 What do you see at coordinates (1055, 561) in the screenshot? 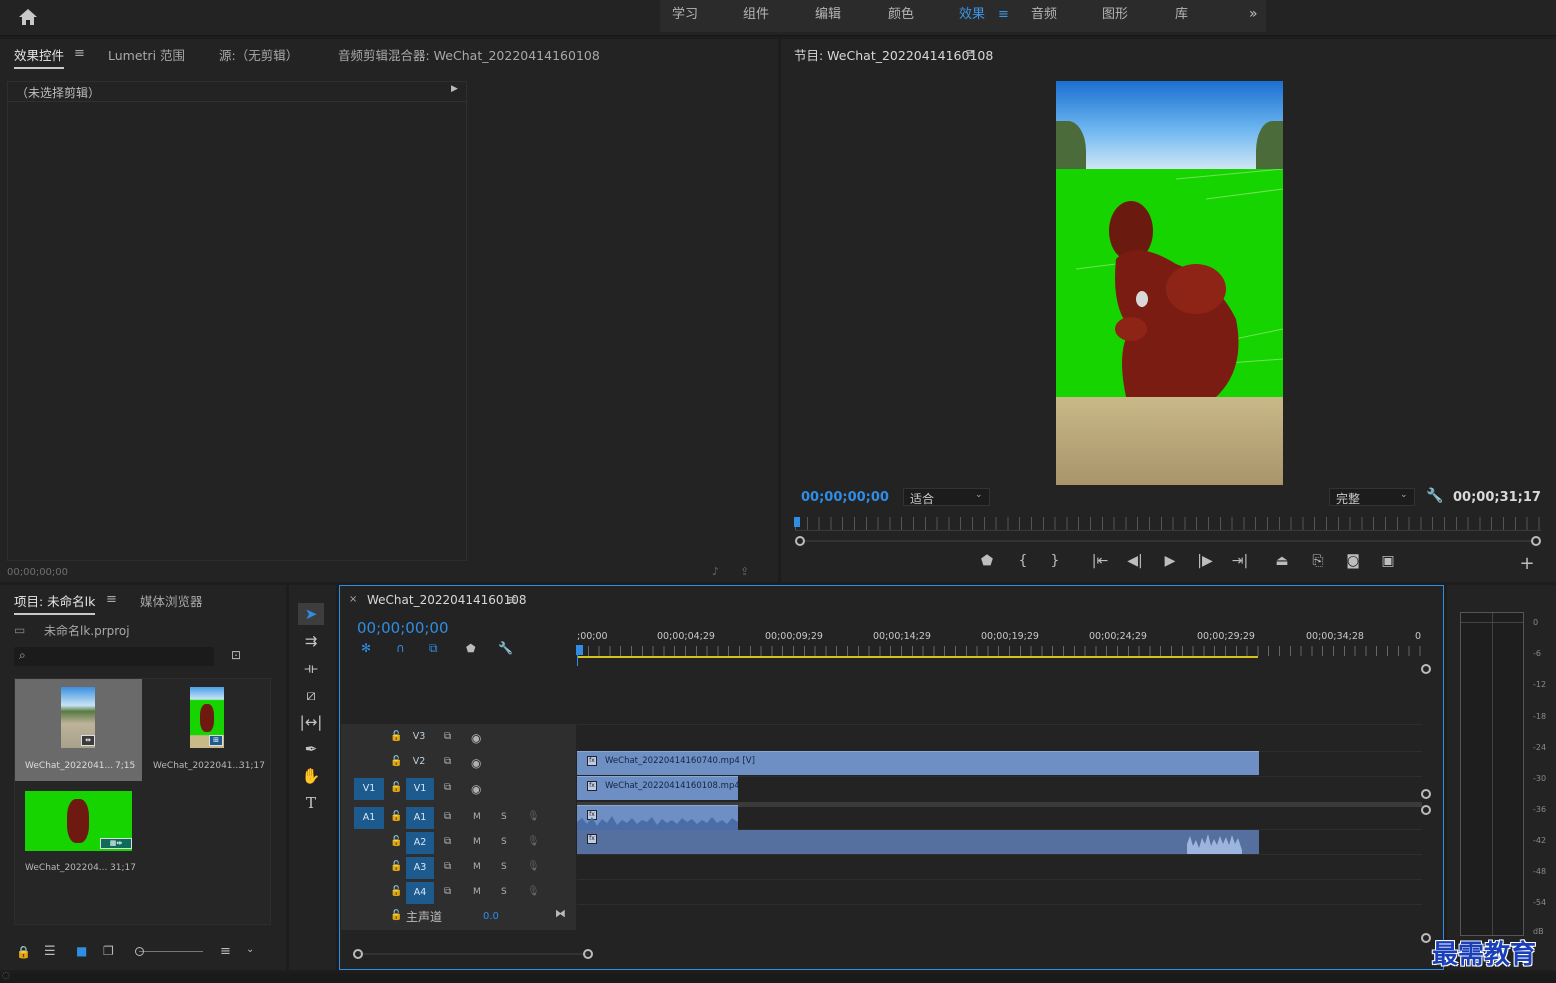
I see `mark-out-icon: }` at bounding box center [1055, 561].